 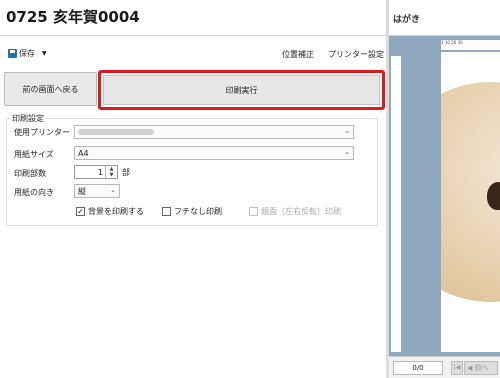 What do you see at coordinates (493, 196) in the screenshot?
I see `postcard-illustration` at bounding box center [493, 196].